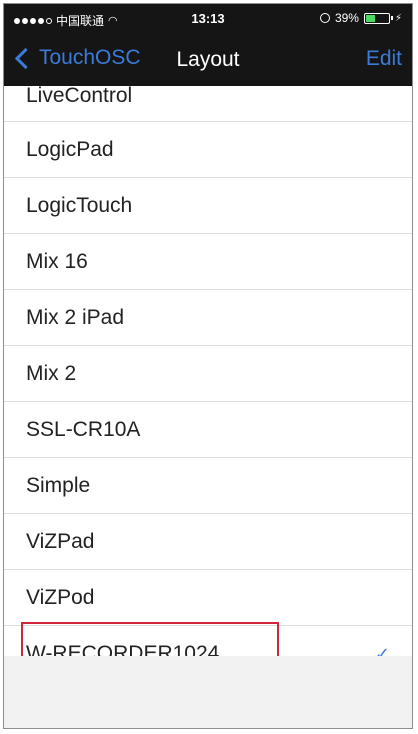 This screenshot has height=734, width=418. What do you see at coordinates (324, 18) in the screenshot?
I see `rotation-lock-icon` at bounding box center [324, 18].